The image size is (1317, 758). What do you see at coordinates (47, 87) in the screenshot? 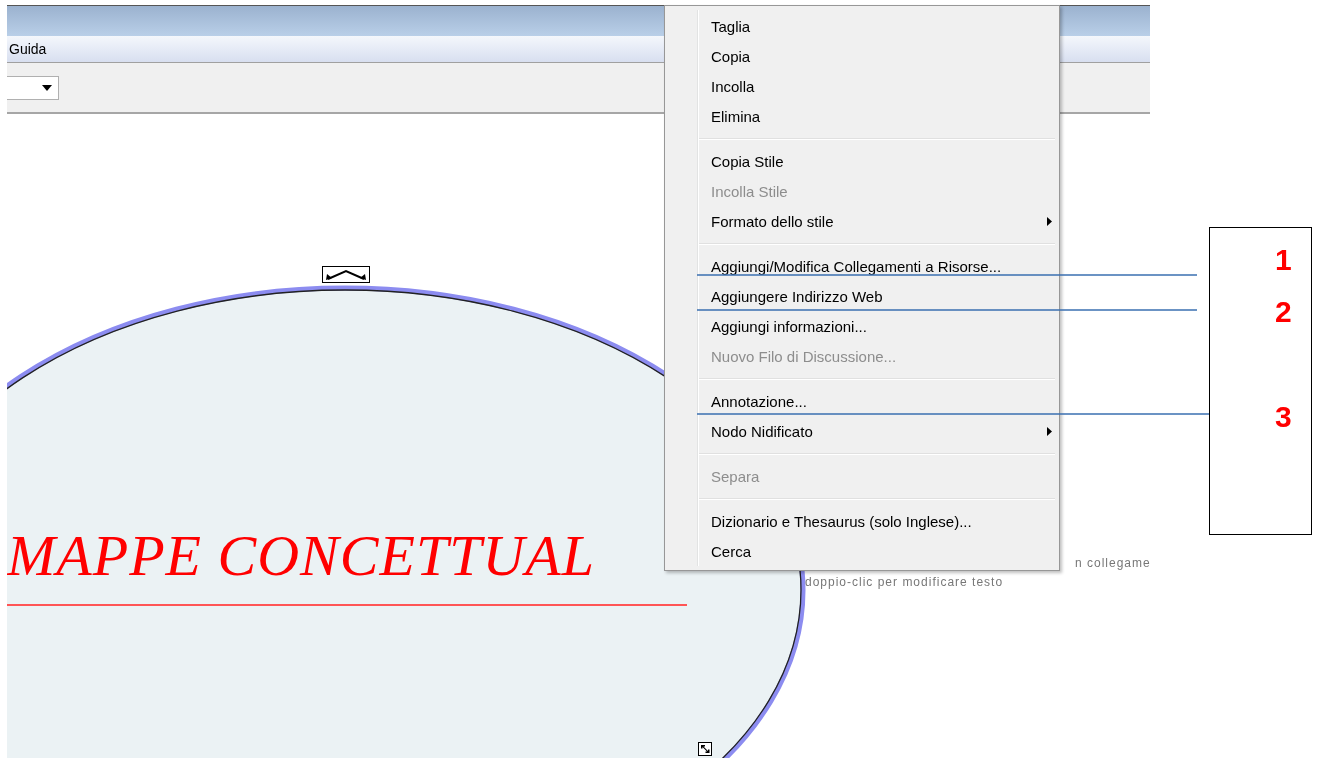
I see `caret-icon` at bounding box center [47, 87].